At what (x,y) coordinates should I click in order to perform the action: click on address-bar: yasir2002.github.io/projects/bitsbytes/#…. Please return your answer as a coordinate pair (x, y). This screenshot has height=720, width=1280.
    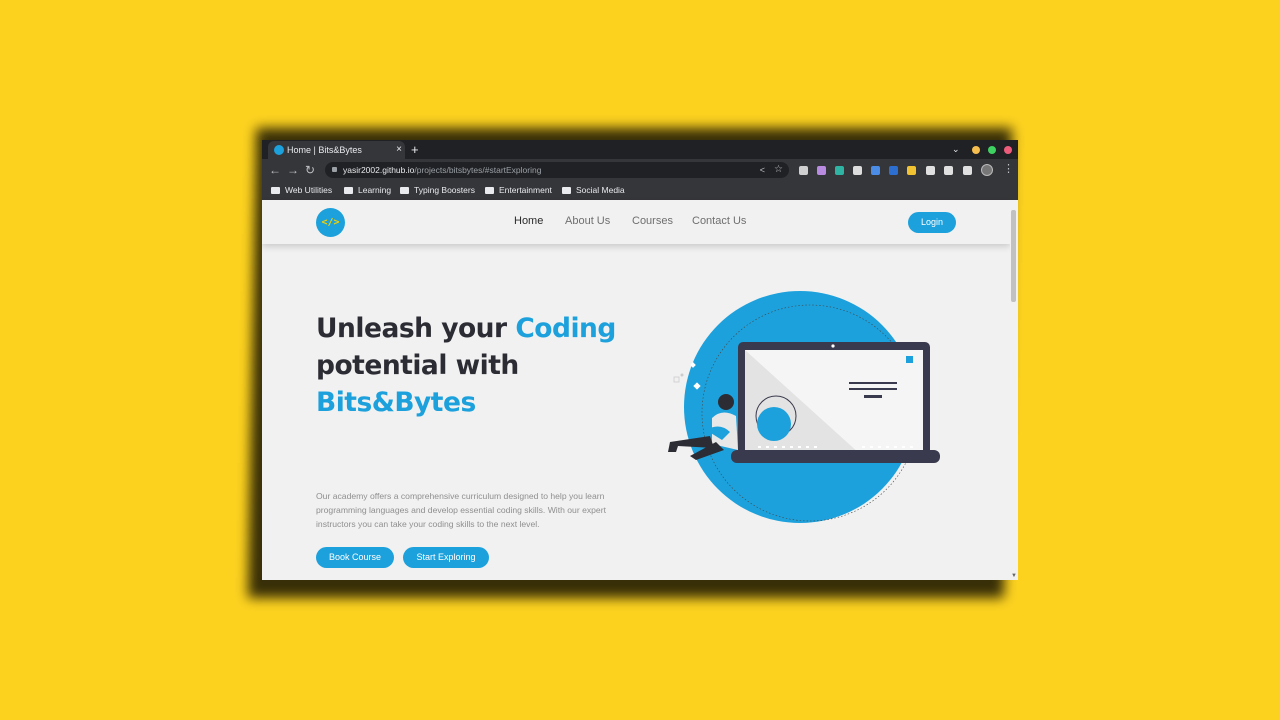
    Looking at the image, I should click on (557, 170).